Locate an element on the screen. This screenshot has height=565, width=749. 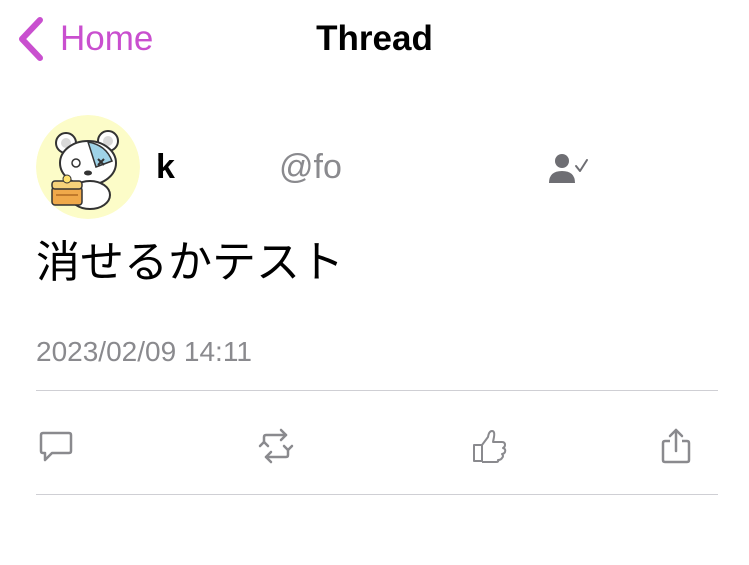
author-display-name: k is located at coordinates (165, 167).